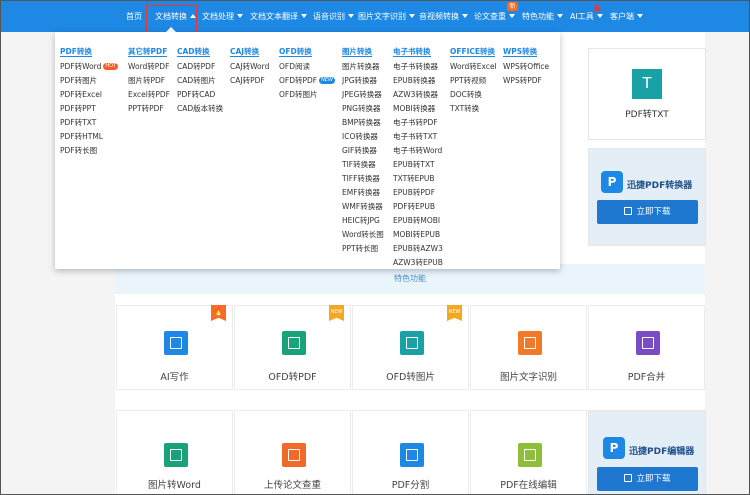 The height and width of the screenshot is (495, 750). What do you see at coordinates (660, 186) in the screenshot?
I see `promo-title: 迅捷PDF转换器` at bounding box center [660, 186].